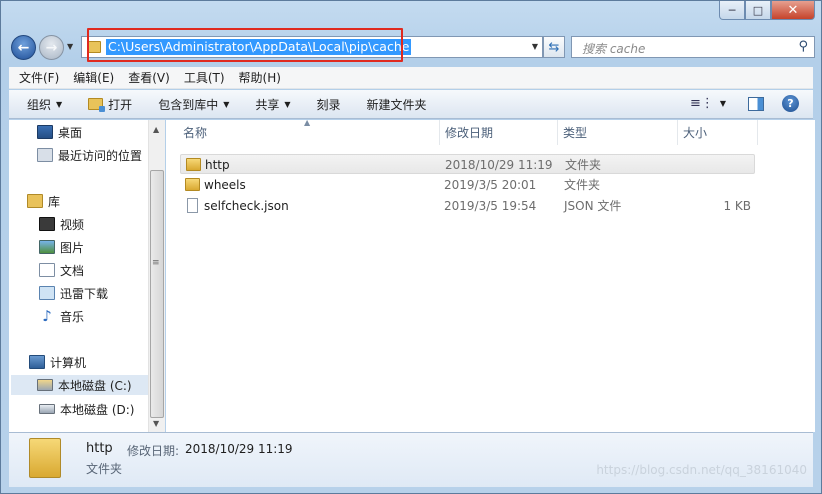  I want to click on command-bar: 组织 ▼ 打开 包含到库中 ▼ 共享 ▼ 刻录 新建文件夹 ≡⋮ ▼ ?, so click(411, 104).